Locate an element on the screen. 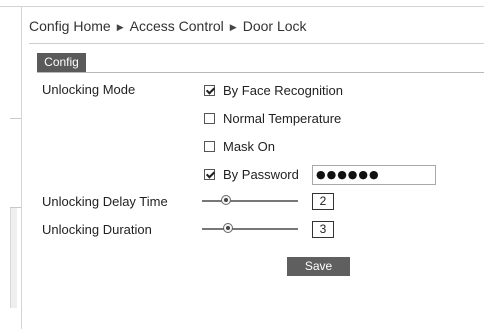 The image size is (484, 329). by-password-option: By Password is located at coordinates (251, 174).